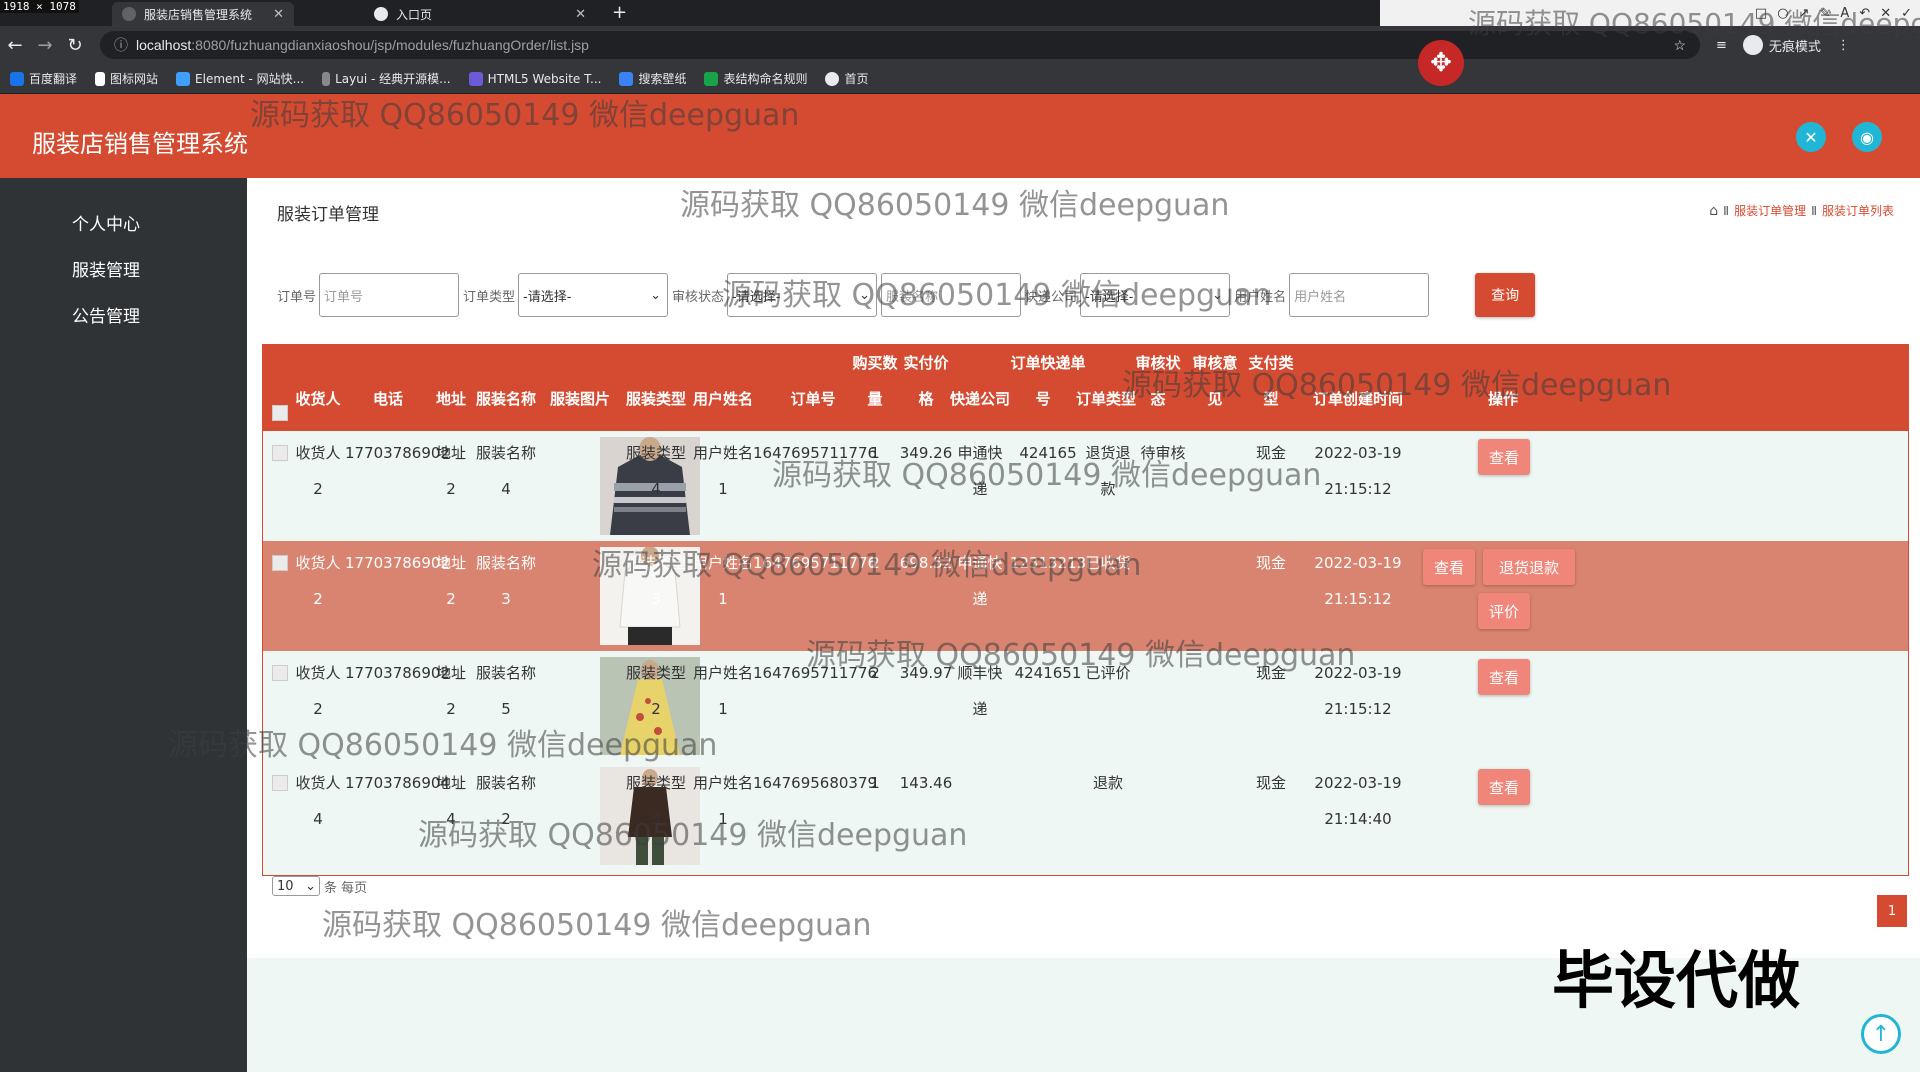 This screenshot has height=1072, width=1920. What do you see at coordinates (1824, 13) in the screenshot?
I see `pen-icon: ✎` at bounding box center [1824, 13].